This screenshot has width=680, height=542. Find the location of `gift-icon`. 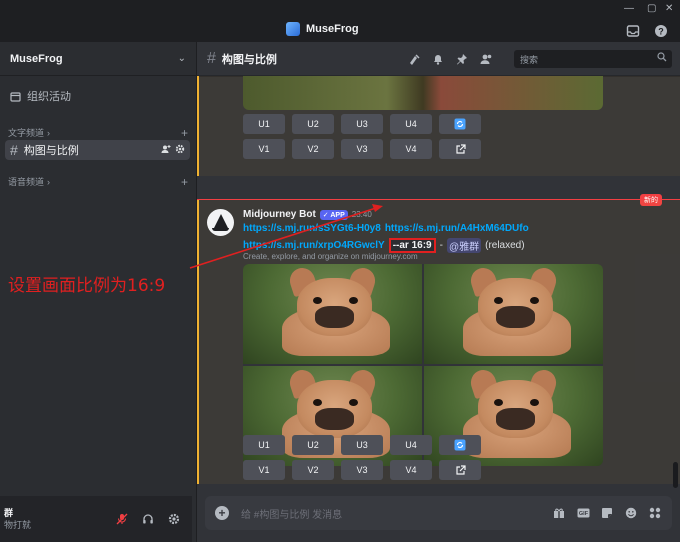

gift-icon is located at coordinates (559, 513).